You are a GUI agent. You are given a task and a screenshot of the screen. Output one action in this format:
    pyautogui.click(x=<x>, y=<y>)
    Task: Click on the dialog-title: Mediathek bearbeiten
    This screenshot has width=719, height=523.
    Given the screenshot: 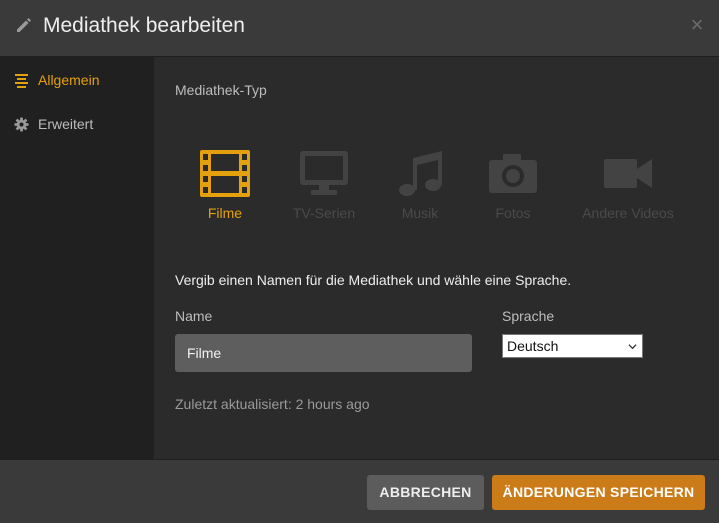 What is the action you would take?
    pyautogui.click(x=144, y=25)
    